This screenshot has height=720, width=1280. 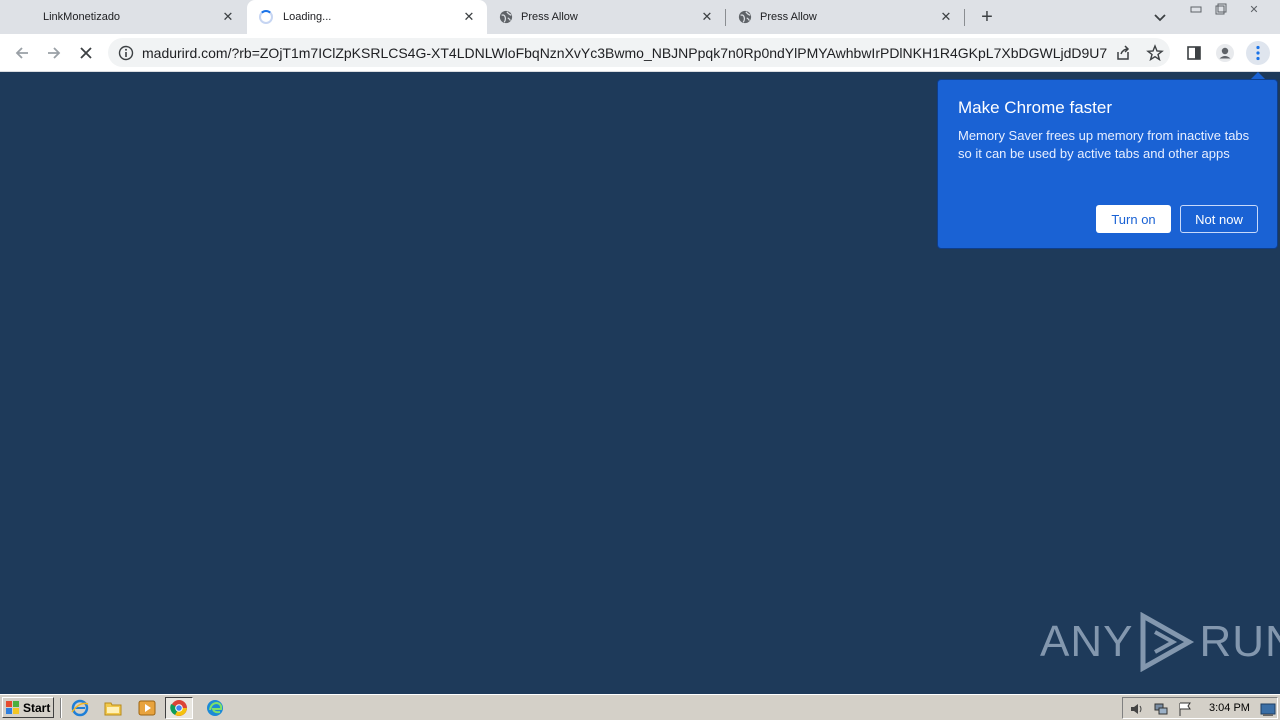 I want to click on network-icon, so click(x=1161, y=709).